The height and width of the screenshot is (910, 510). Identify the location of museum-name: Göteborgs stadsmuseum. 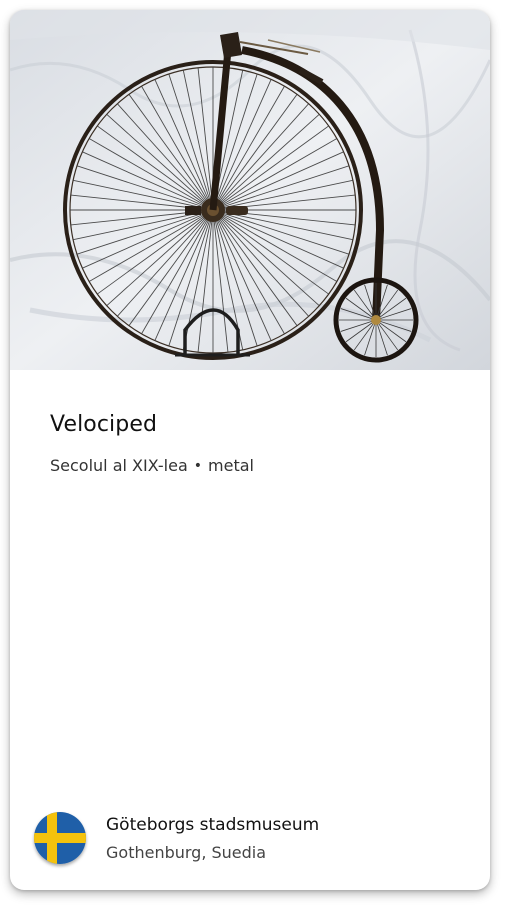
(213, 824).